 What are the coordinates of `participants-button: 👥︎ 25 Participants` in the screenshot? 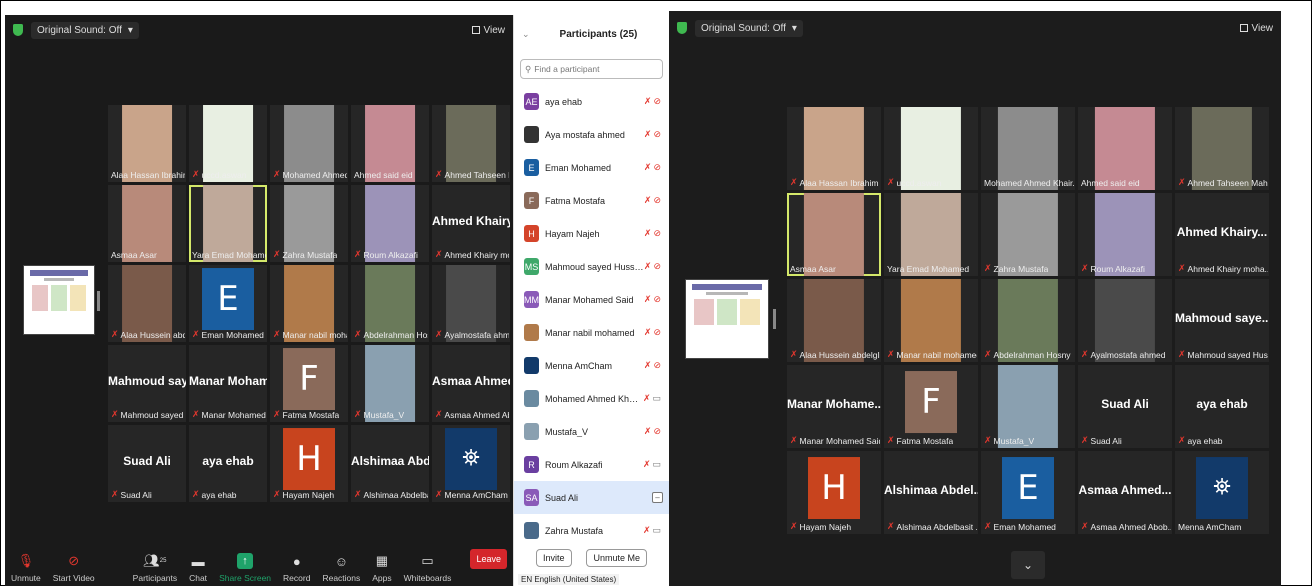 It's located at (155, 568).